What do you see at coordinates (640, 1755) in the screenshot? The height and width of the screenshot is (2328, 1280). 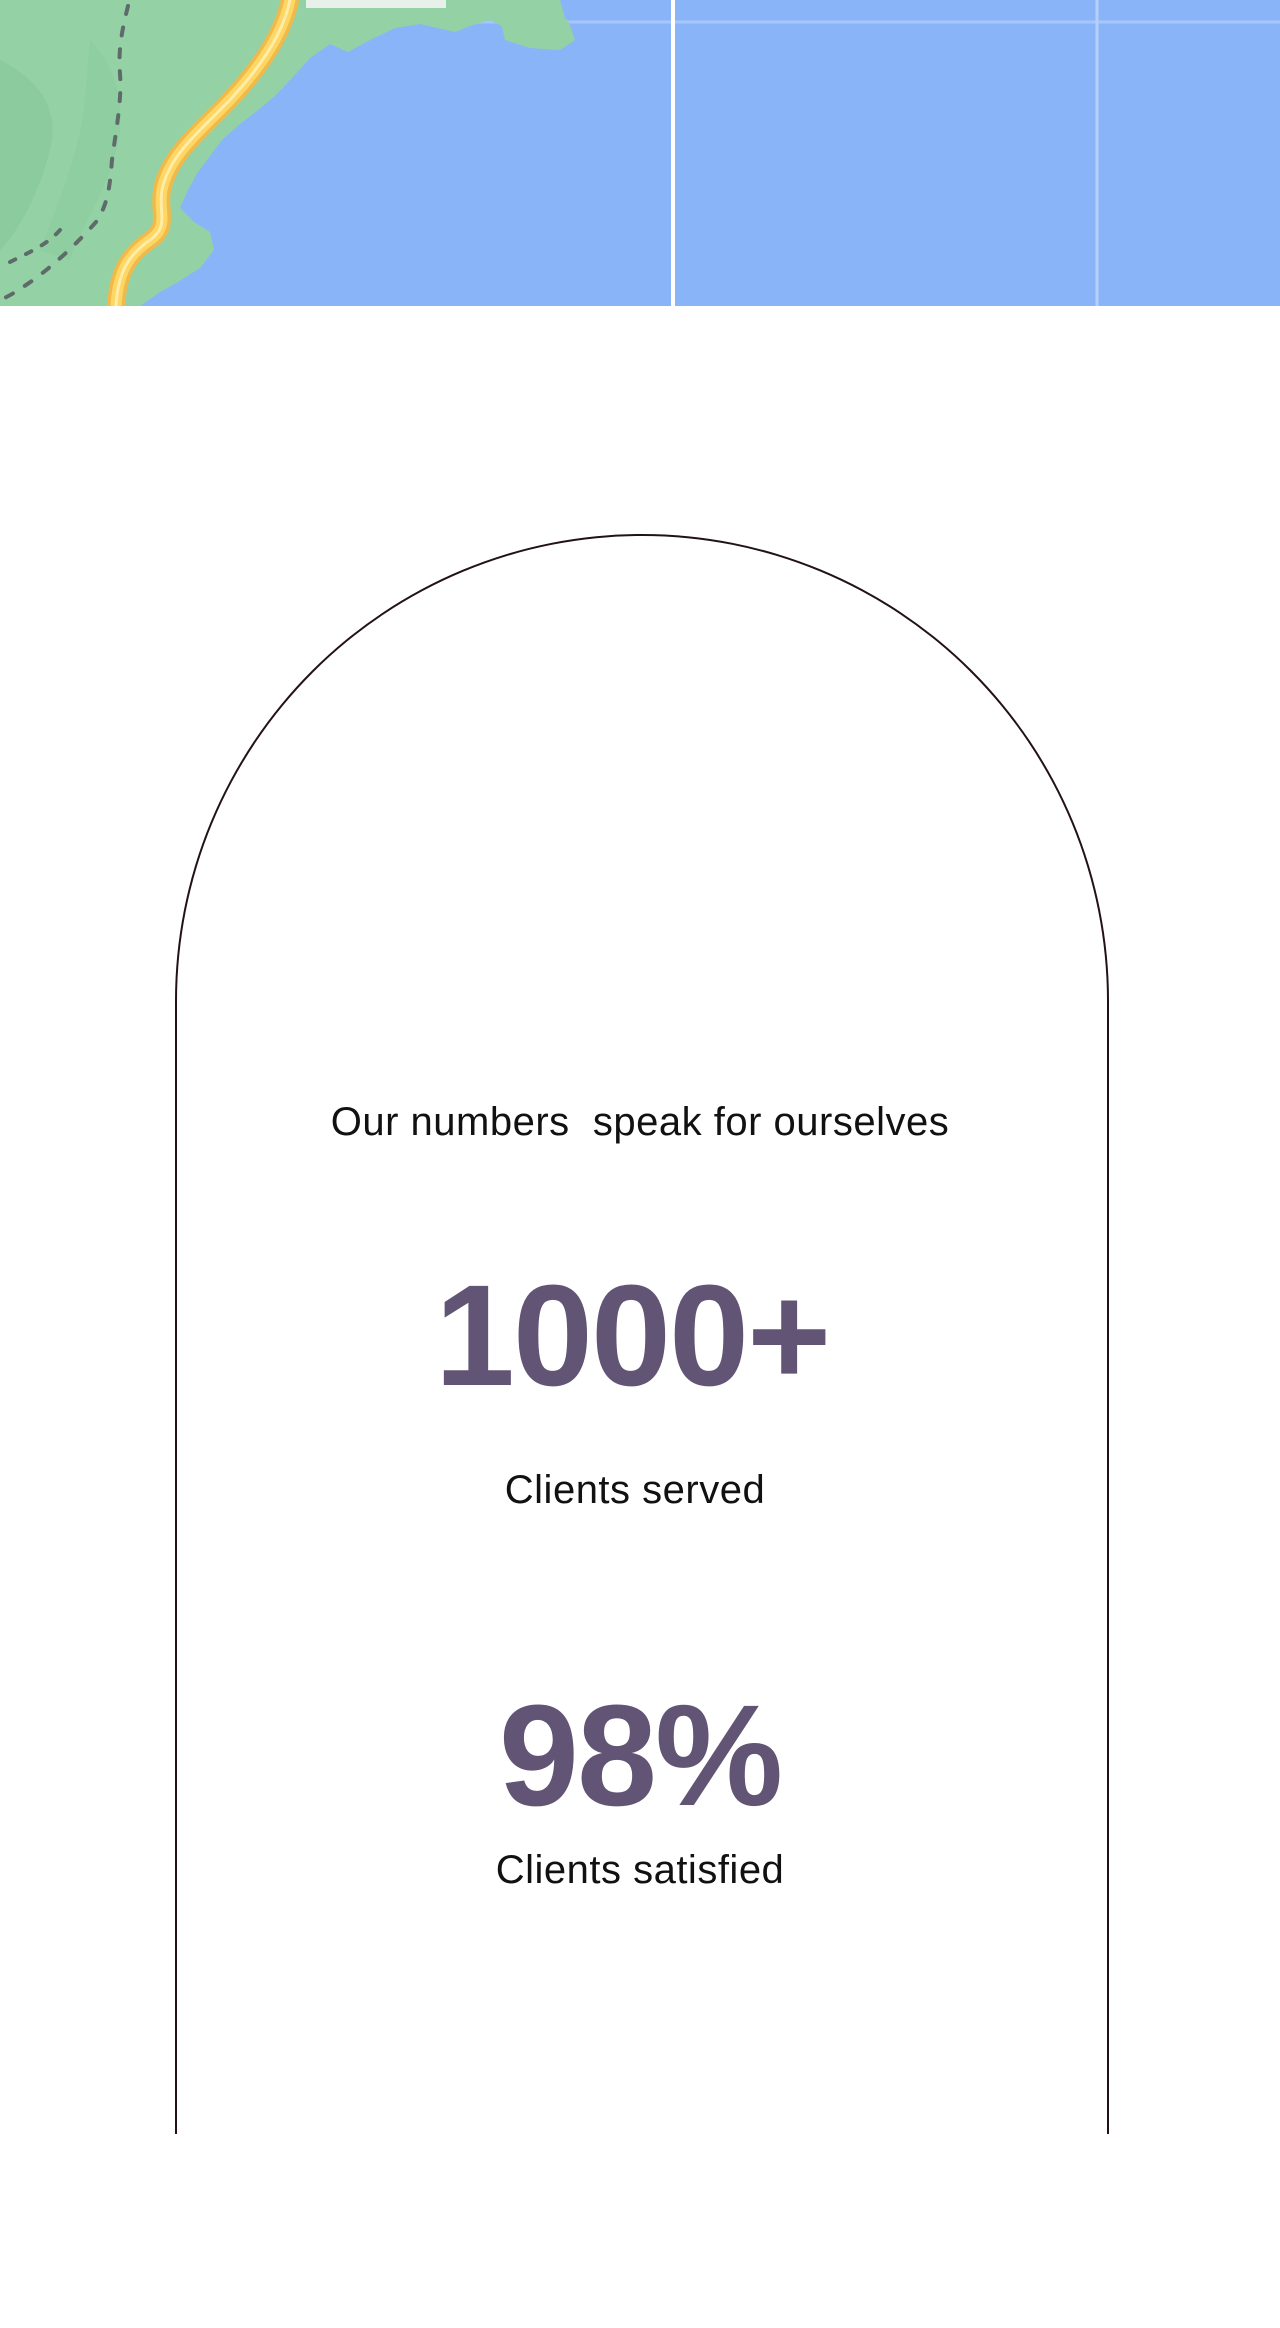 I see `stat-value-clients-satisfied: 98%` at bounding box center [640, 1755].